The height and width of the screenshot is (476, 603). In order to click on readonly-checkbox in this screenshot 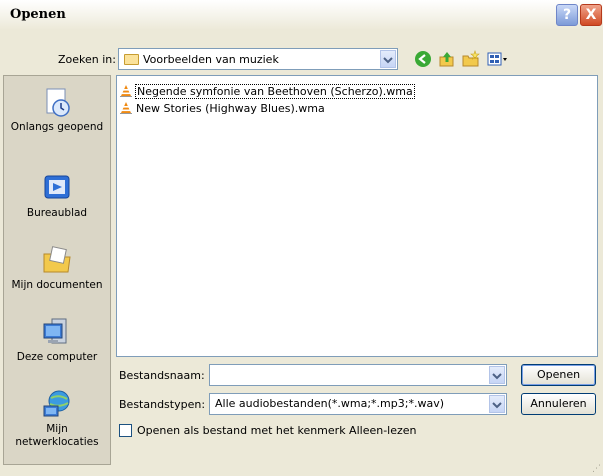, I will do `click(125, 430)`.